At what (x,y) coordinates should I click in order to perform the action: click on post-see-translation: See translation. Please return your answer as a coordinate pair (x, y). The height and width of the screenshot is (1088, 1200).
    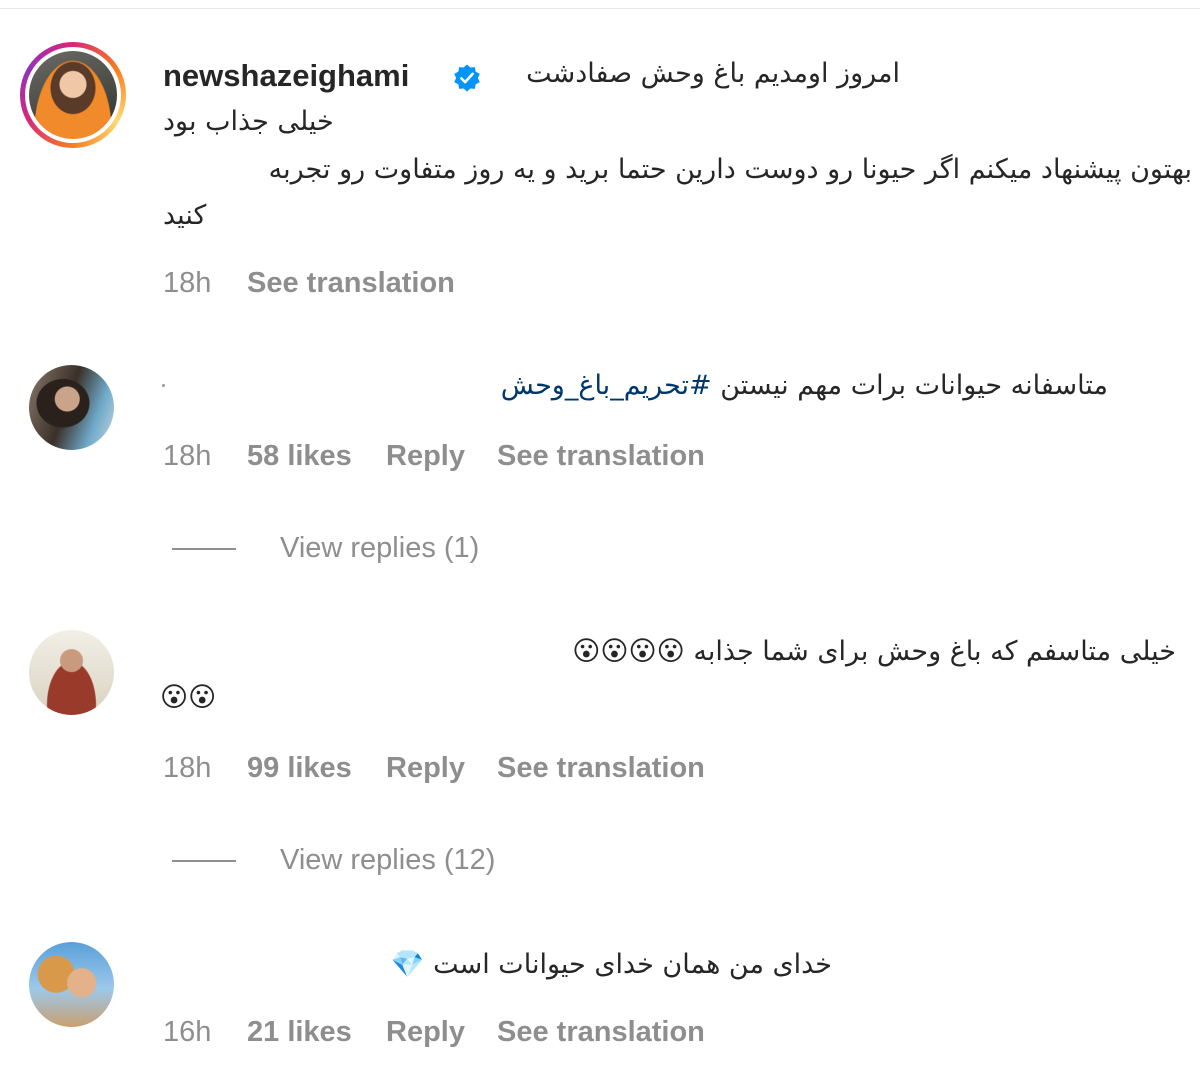
    Looking at the image, I should click on (351, 283).